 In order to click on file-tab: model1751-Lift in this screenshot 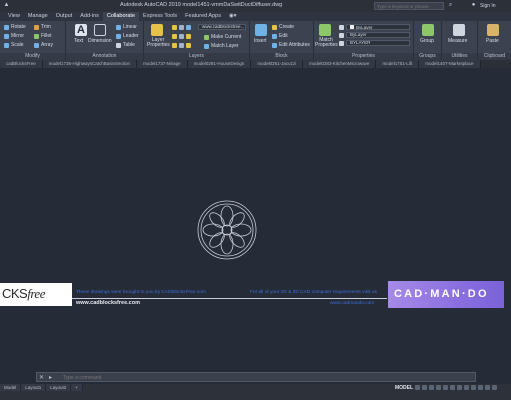, I will do `click(398, 64)`.